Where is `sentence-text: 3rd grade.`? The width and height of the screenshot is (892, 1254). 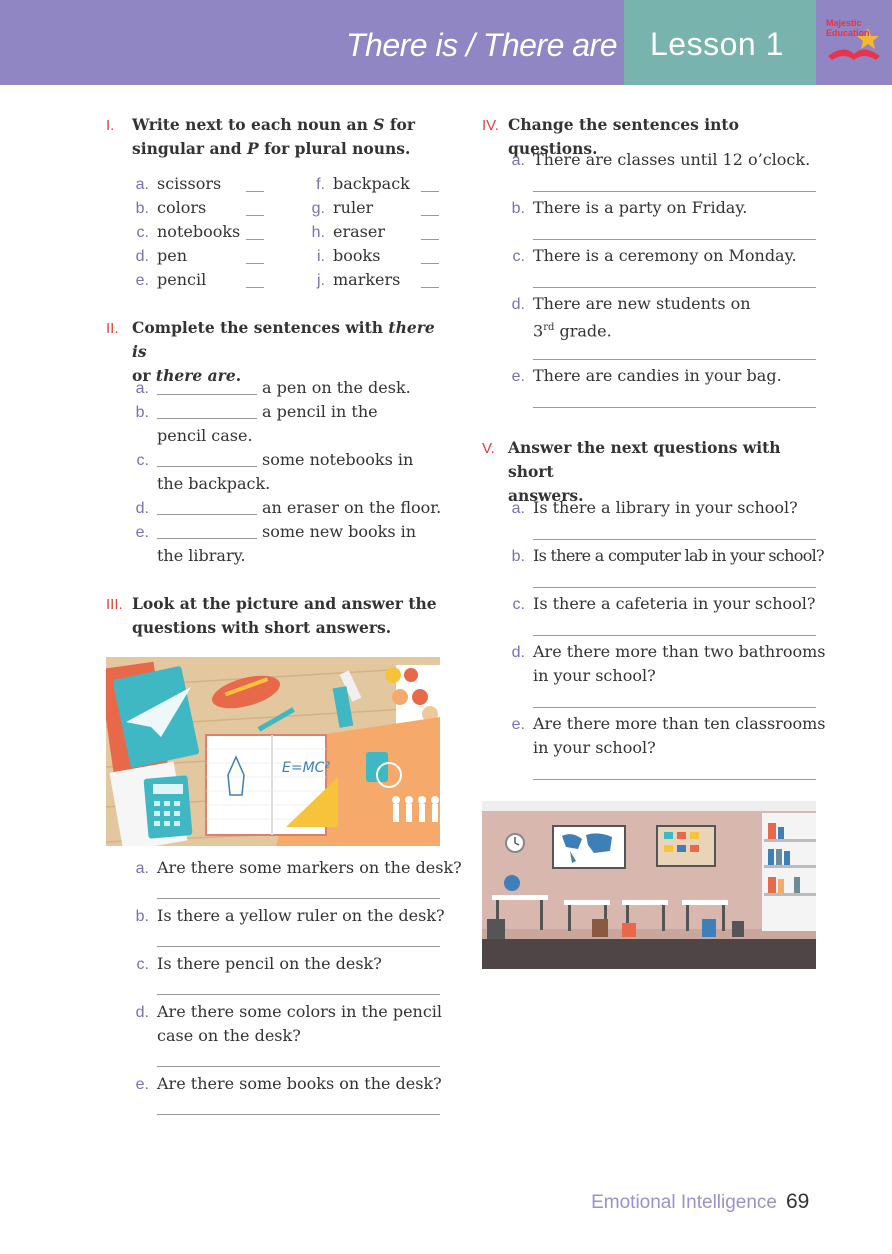
sentence-text: 3rd grade. is located at coordinates (572, 331).